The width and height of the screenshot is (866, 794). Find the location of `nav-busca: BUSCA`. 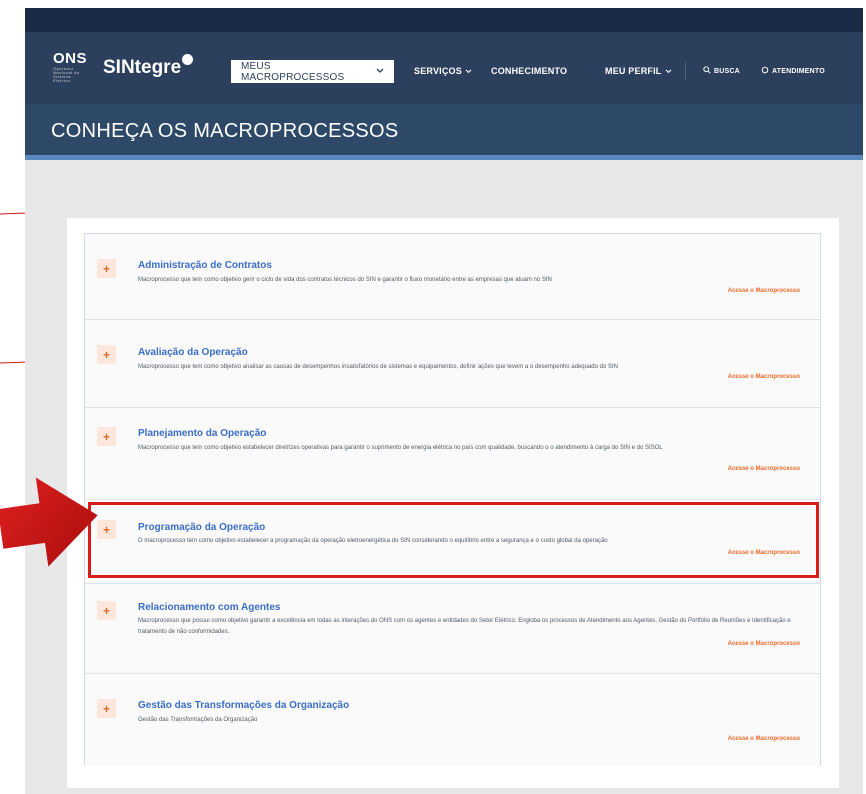

nav-busca: BUSCA is located at coordinates (721, 71).